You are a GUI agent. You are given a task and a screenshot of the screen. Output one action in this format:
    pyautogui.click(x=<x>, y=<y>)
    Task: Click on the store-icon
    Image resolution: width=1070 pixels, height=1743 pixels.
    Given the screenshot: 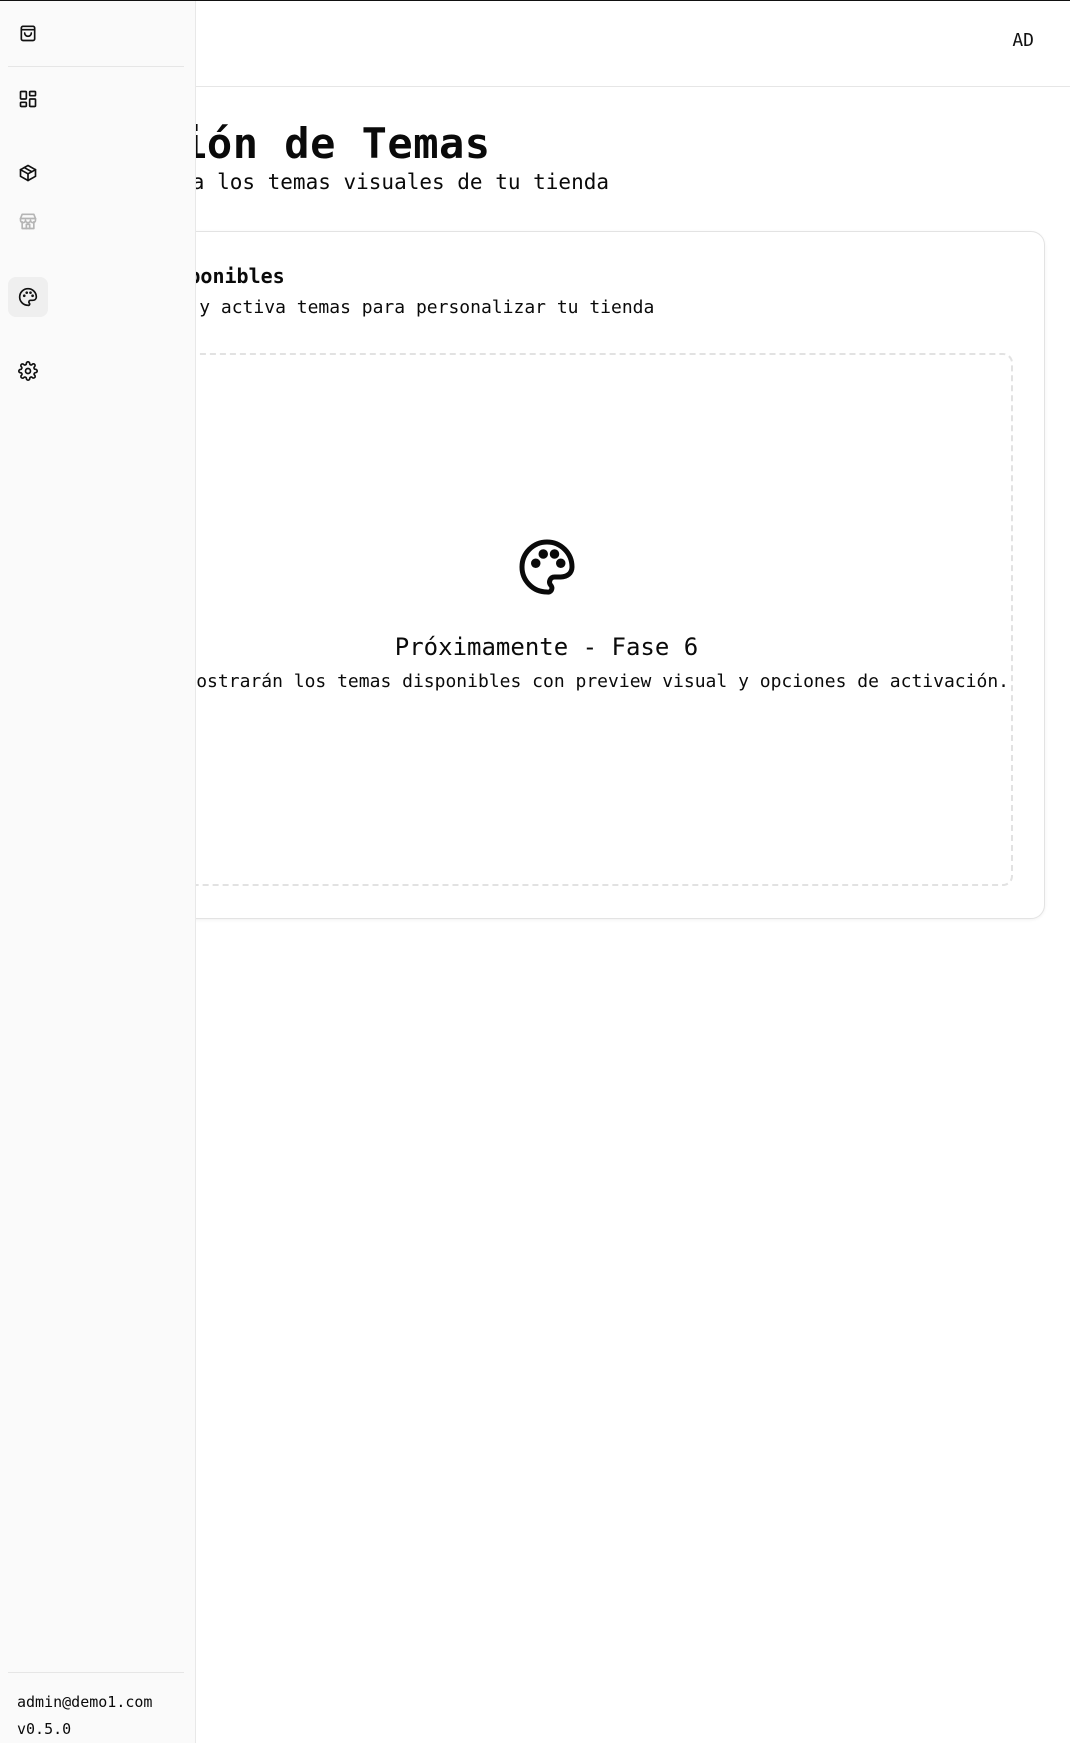 What is the action you would take?
    pyautogui.click(x=28, y=221)
    